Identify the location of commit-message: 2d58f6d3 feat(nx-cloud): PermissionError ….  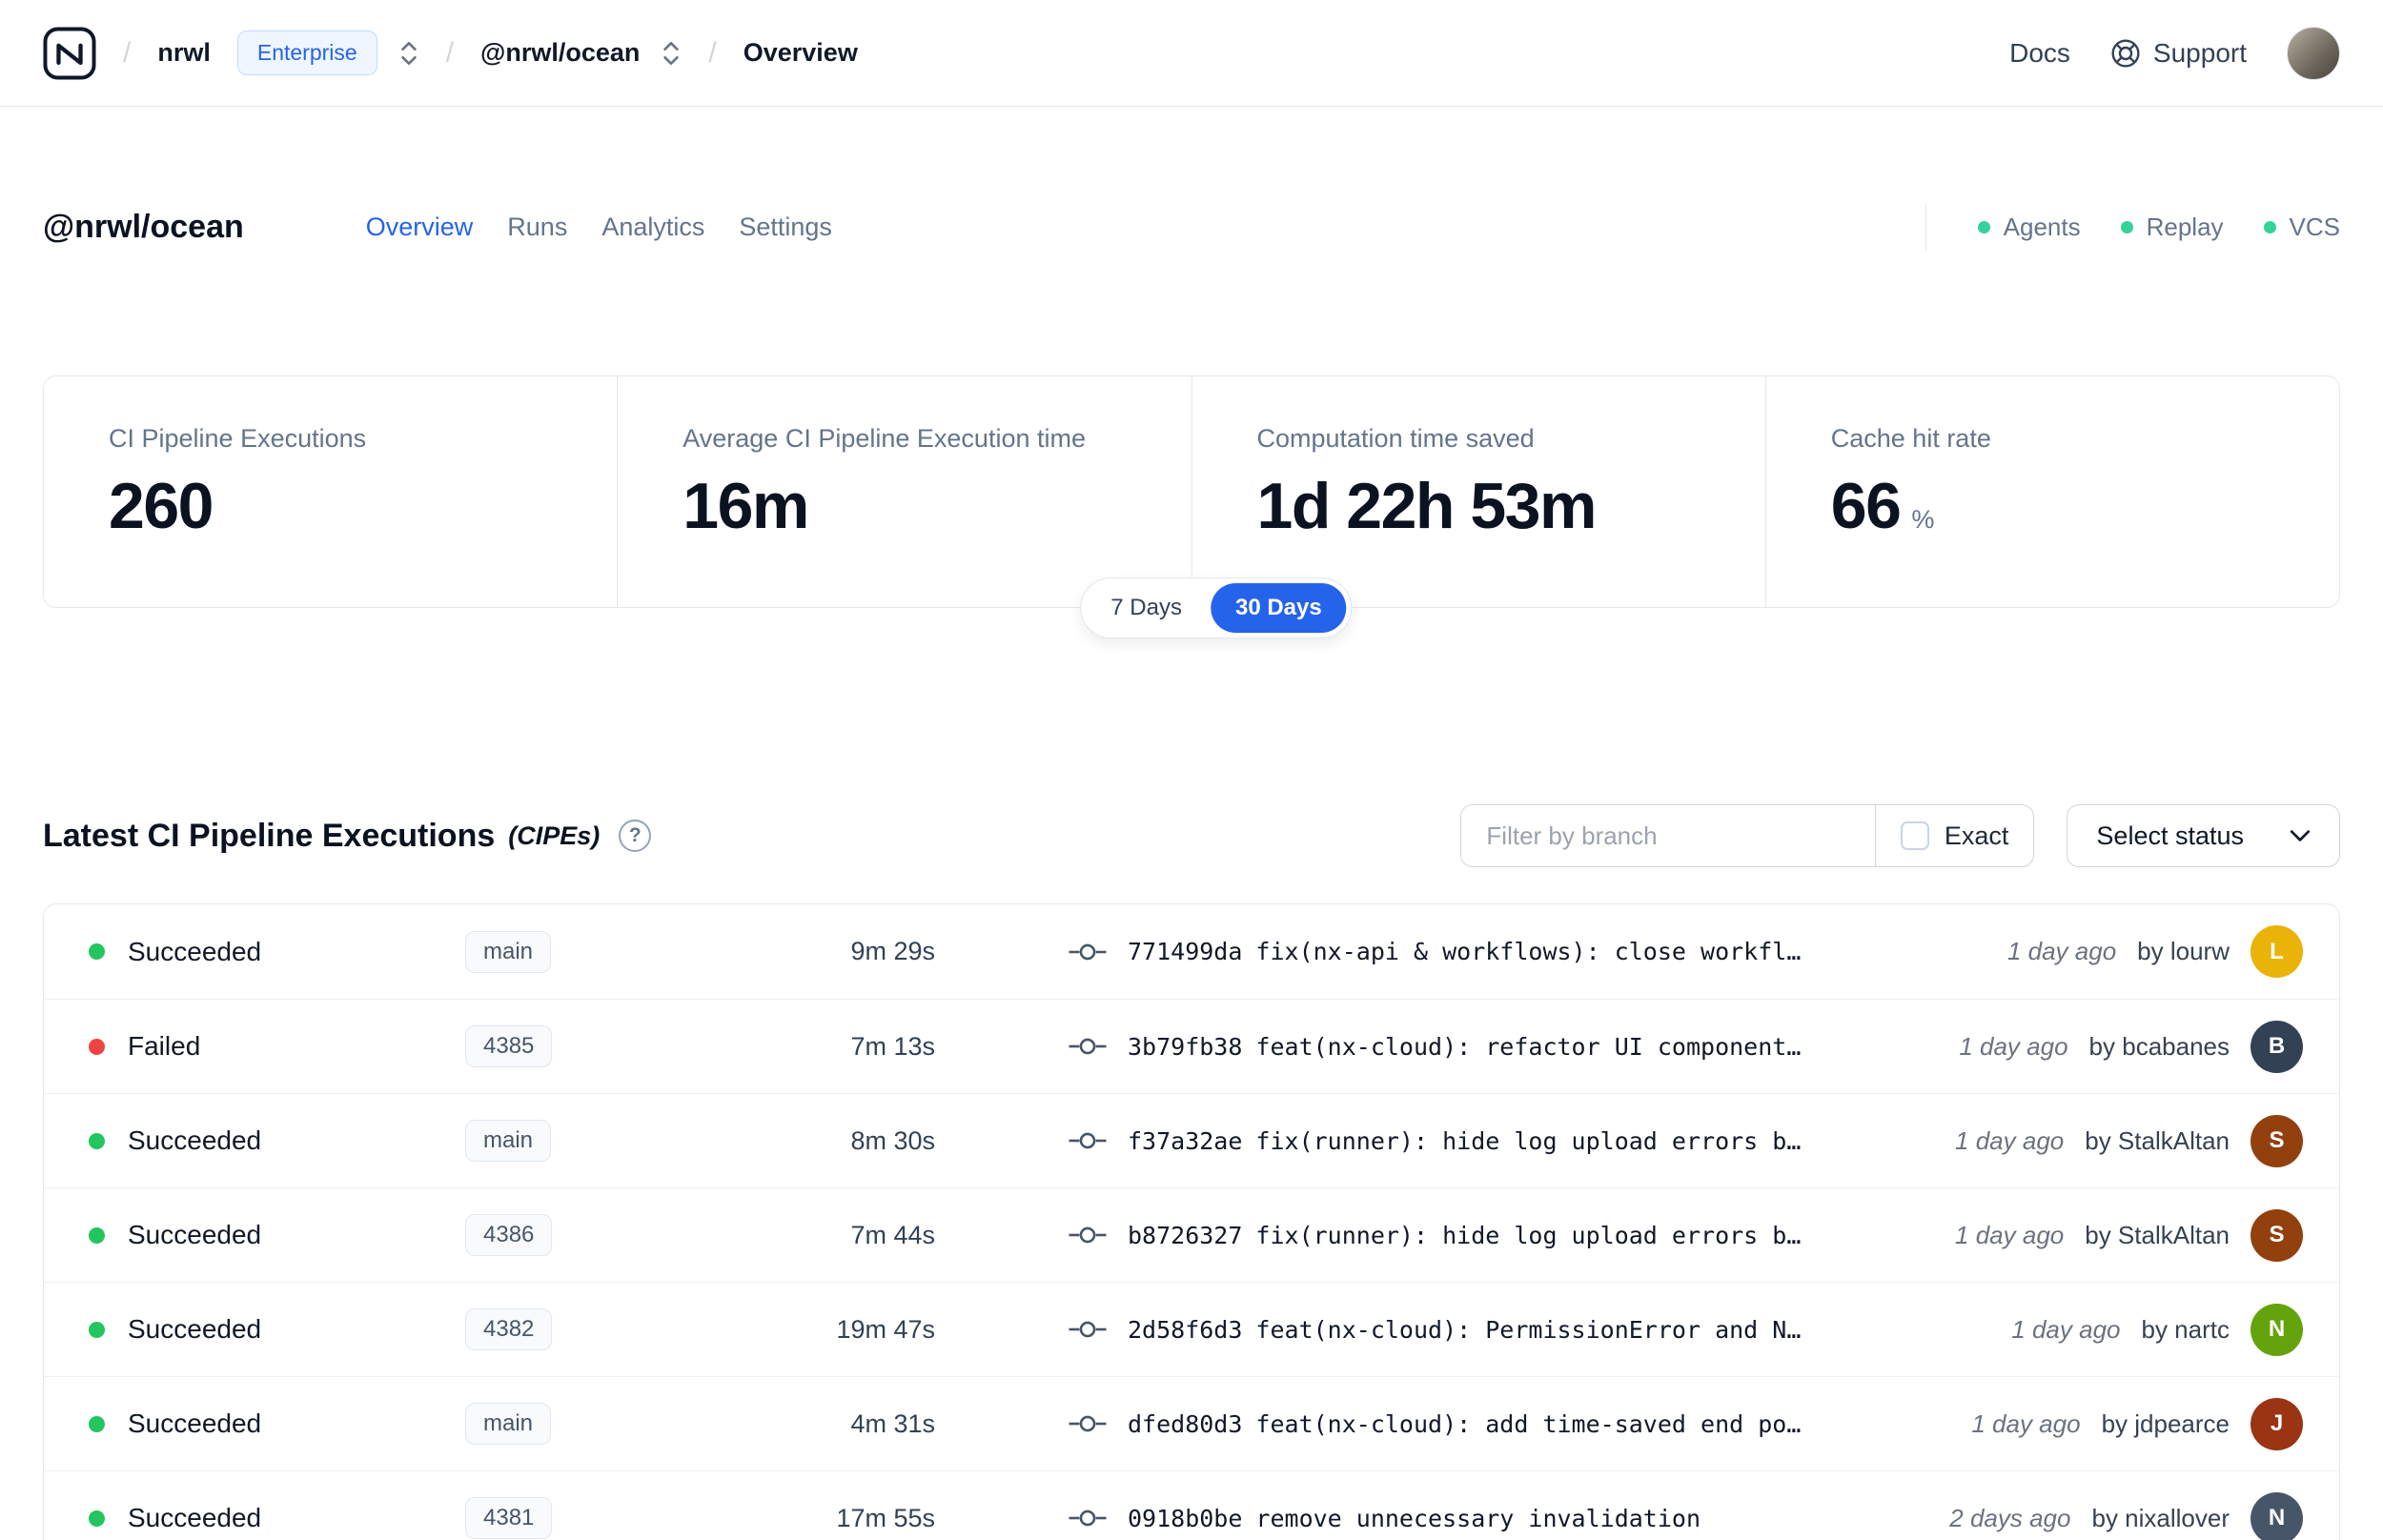
(1464, 1330).